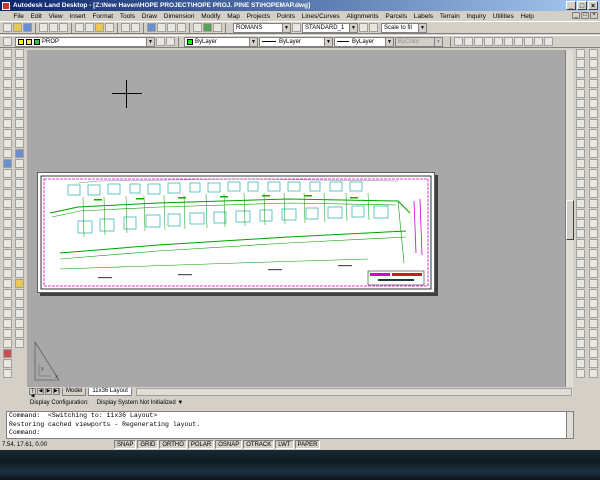 The image size is (600, 480). What do you see at coordinates (7, 63) in the screenshot?
I see `construction-line-icon` at bounding box center [7, 63].